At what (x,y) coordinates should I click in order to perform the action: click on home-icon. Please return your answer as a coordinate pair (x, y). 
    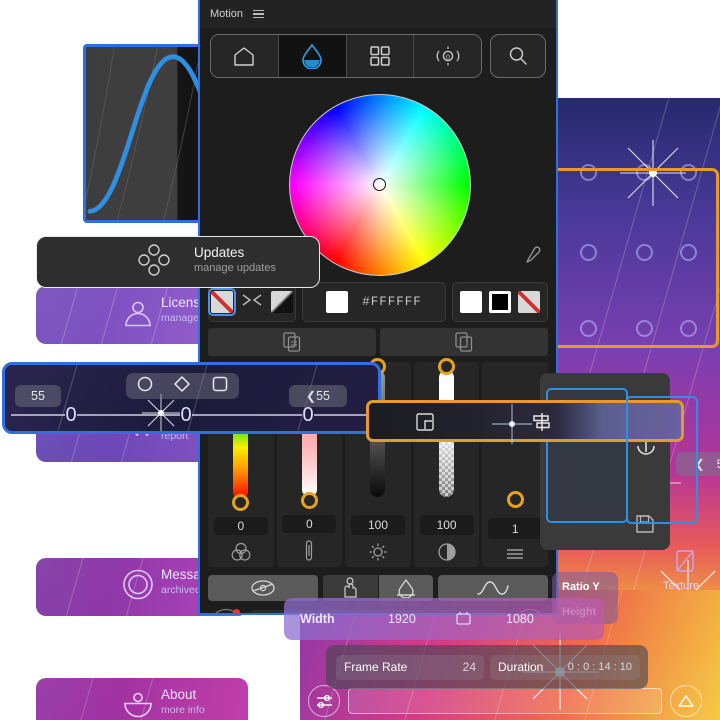
    Looking at the image, I should click on (244, 56).